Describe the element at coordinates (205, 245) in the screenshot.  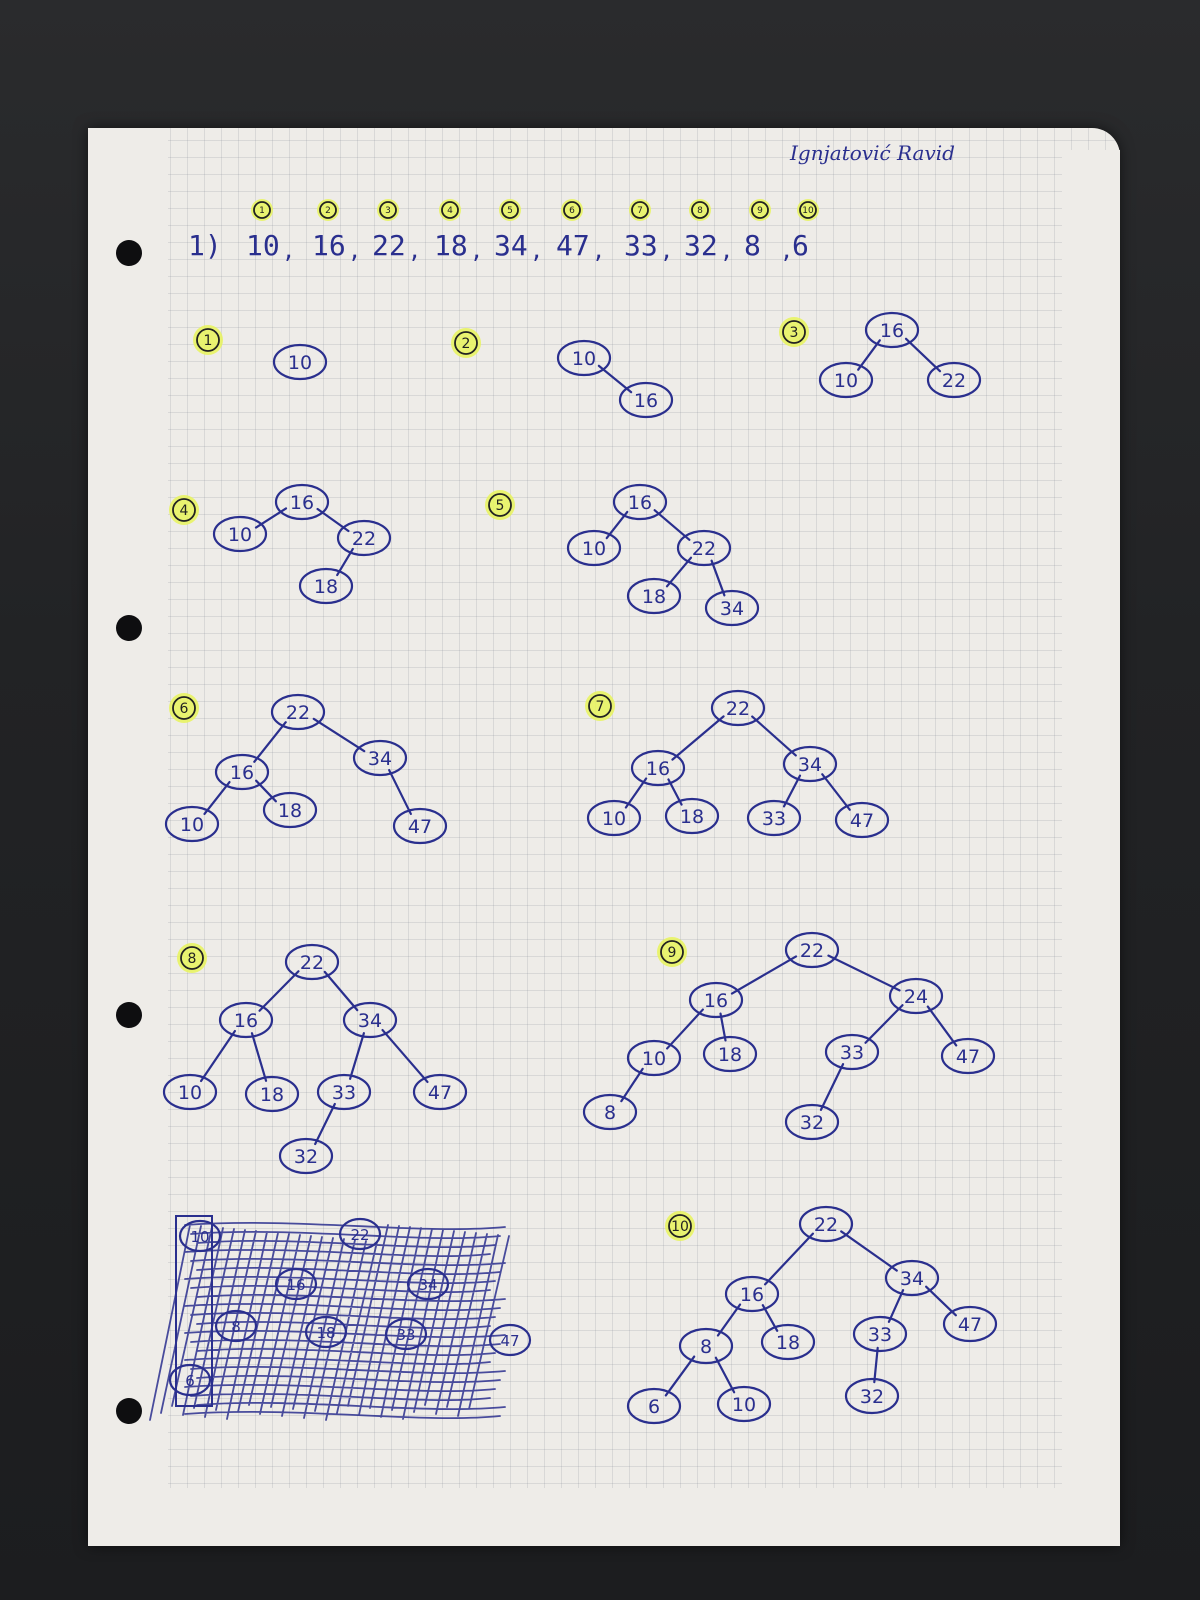
I see `task-label: 1)` at that location.